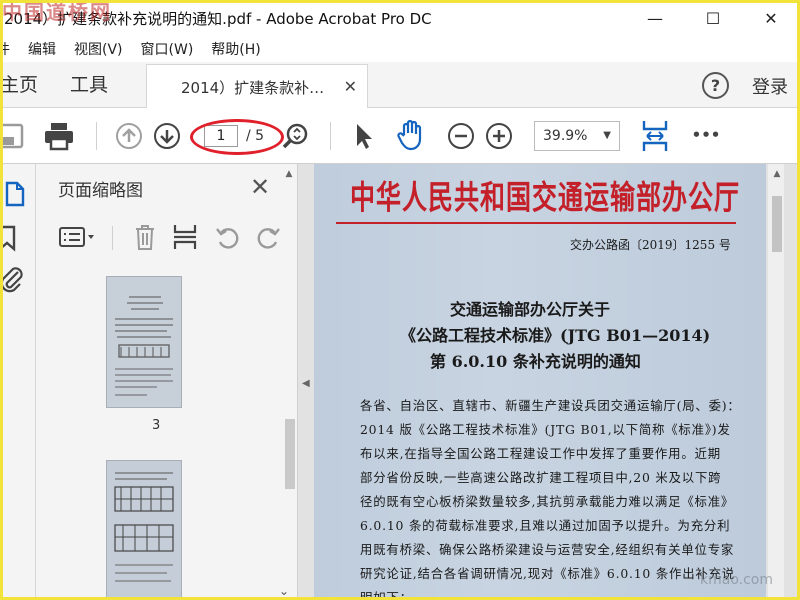 This screenshot has height=600, width=800. What do you see at coordinates (350, 86) in the screenshot?
I see `close-tab-icon: ✕` at bounding box center [350, 86].